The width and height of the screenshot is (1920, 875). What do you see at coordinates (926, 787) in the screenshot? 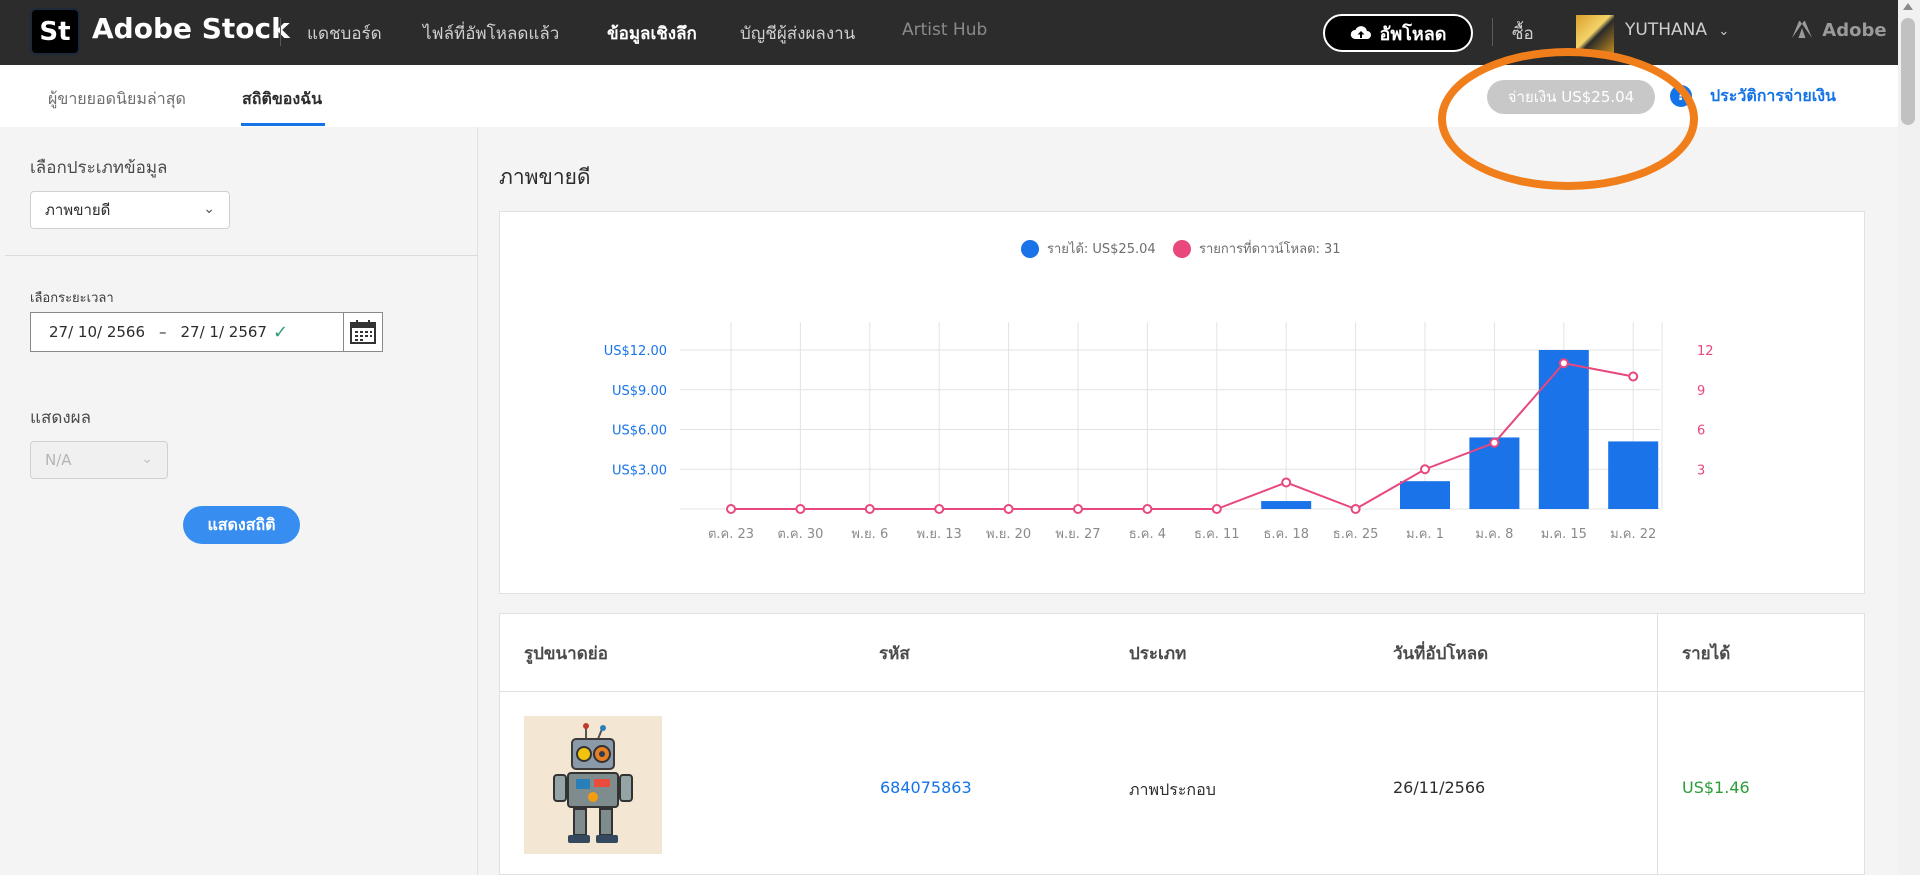
I see `image-id-link: 684075863` at bounding box center [926, 787].